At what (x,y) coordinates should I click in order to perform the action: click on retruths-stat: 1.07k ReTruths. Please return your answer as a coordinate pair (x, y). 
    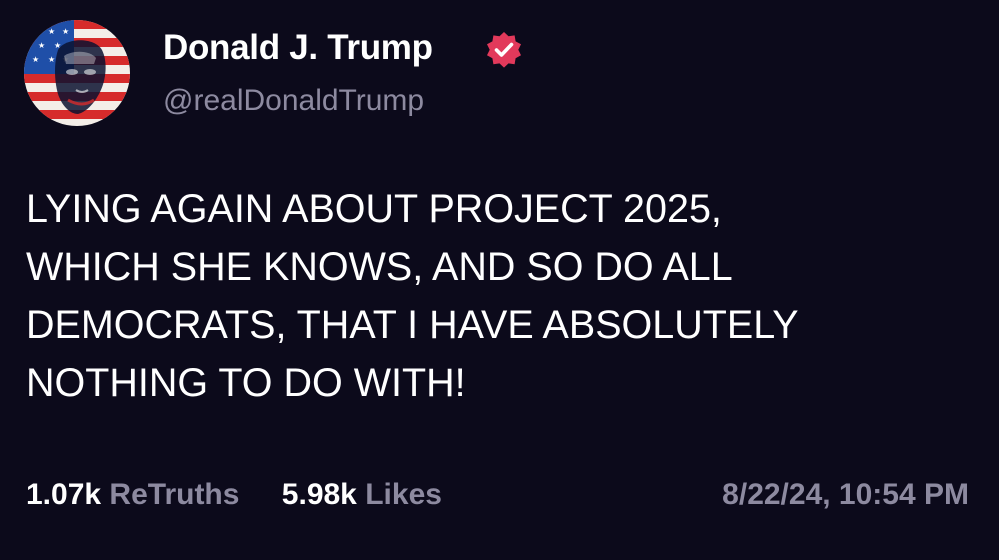
    Looking at the image, I should click on (132, 495).